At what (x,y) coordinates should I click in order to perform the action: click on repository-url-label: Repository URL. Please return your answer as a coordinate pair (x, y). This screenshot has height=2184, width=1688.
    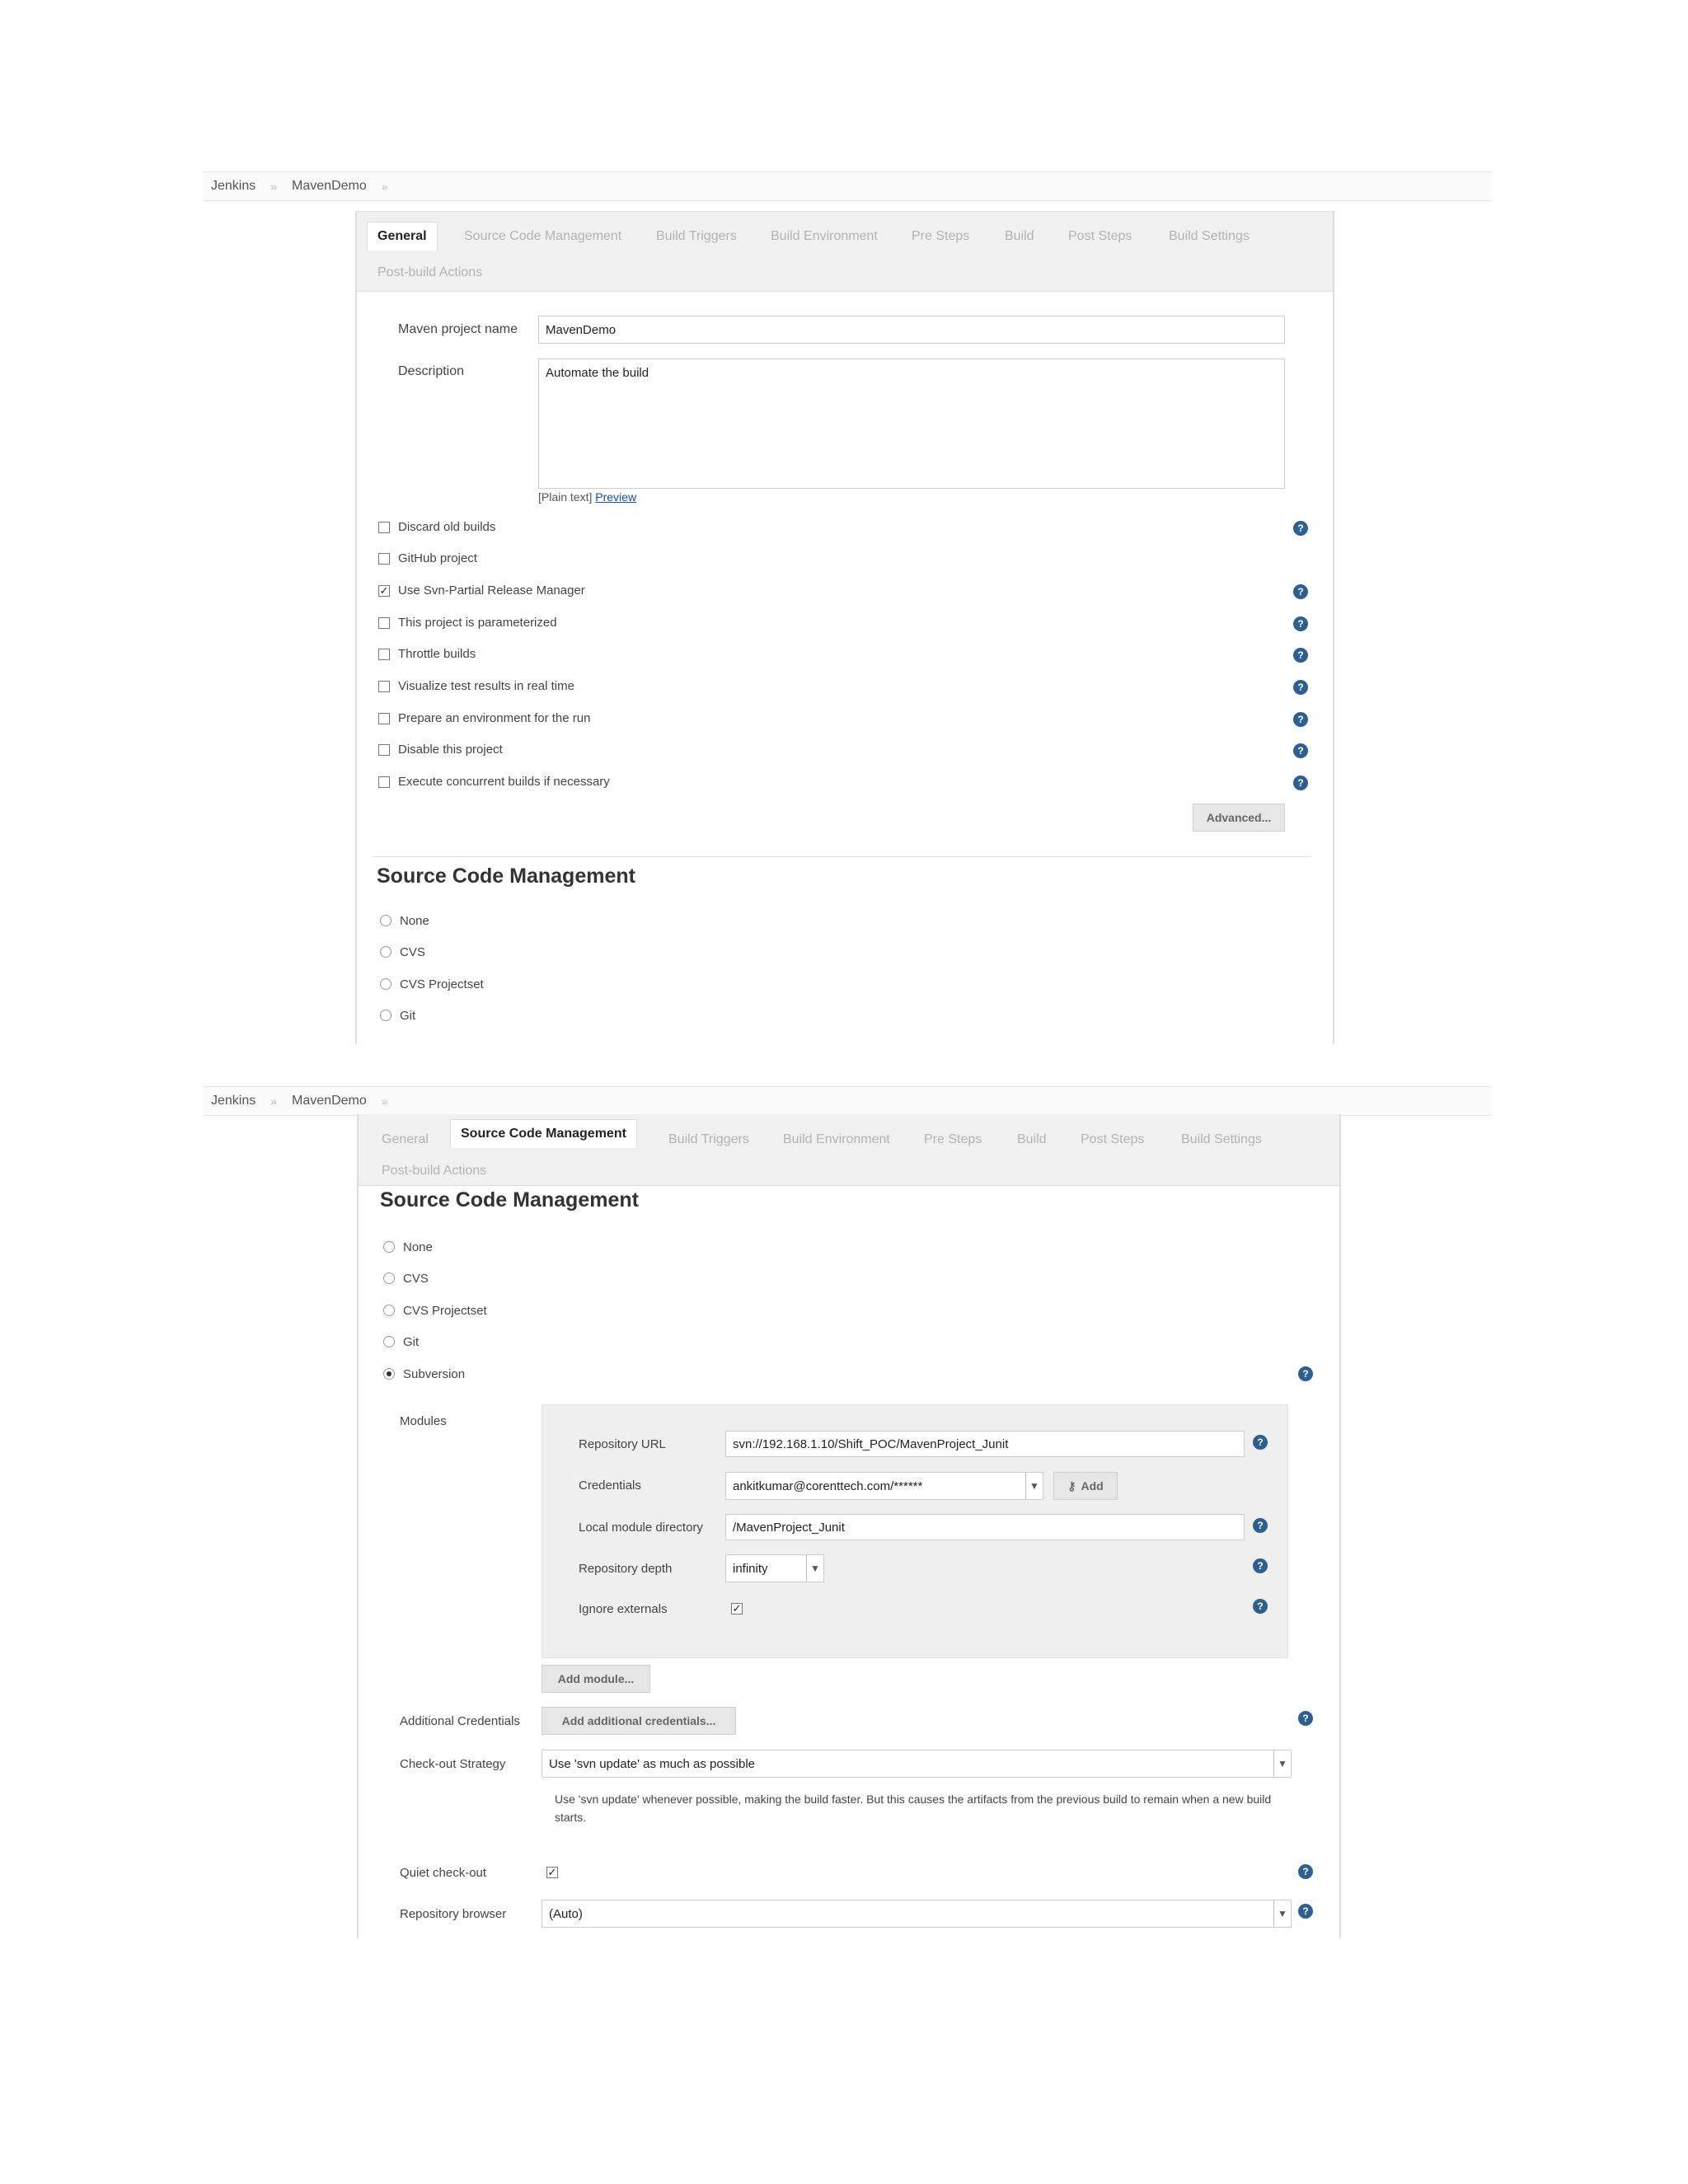
    Looking at the image, I should click on (622, 1444).